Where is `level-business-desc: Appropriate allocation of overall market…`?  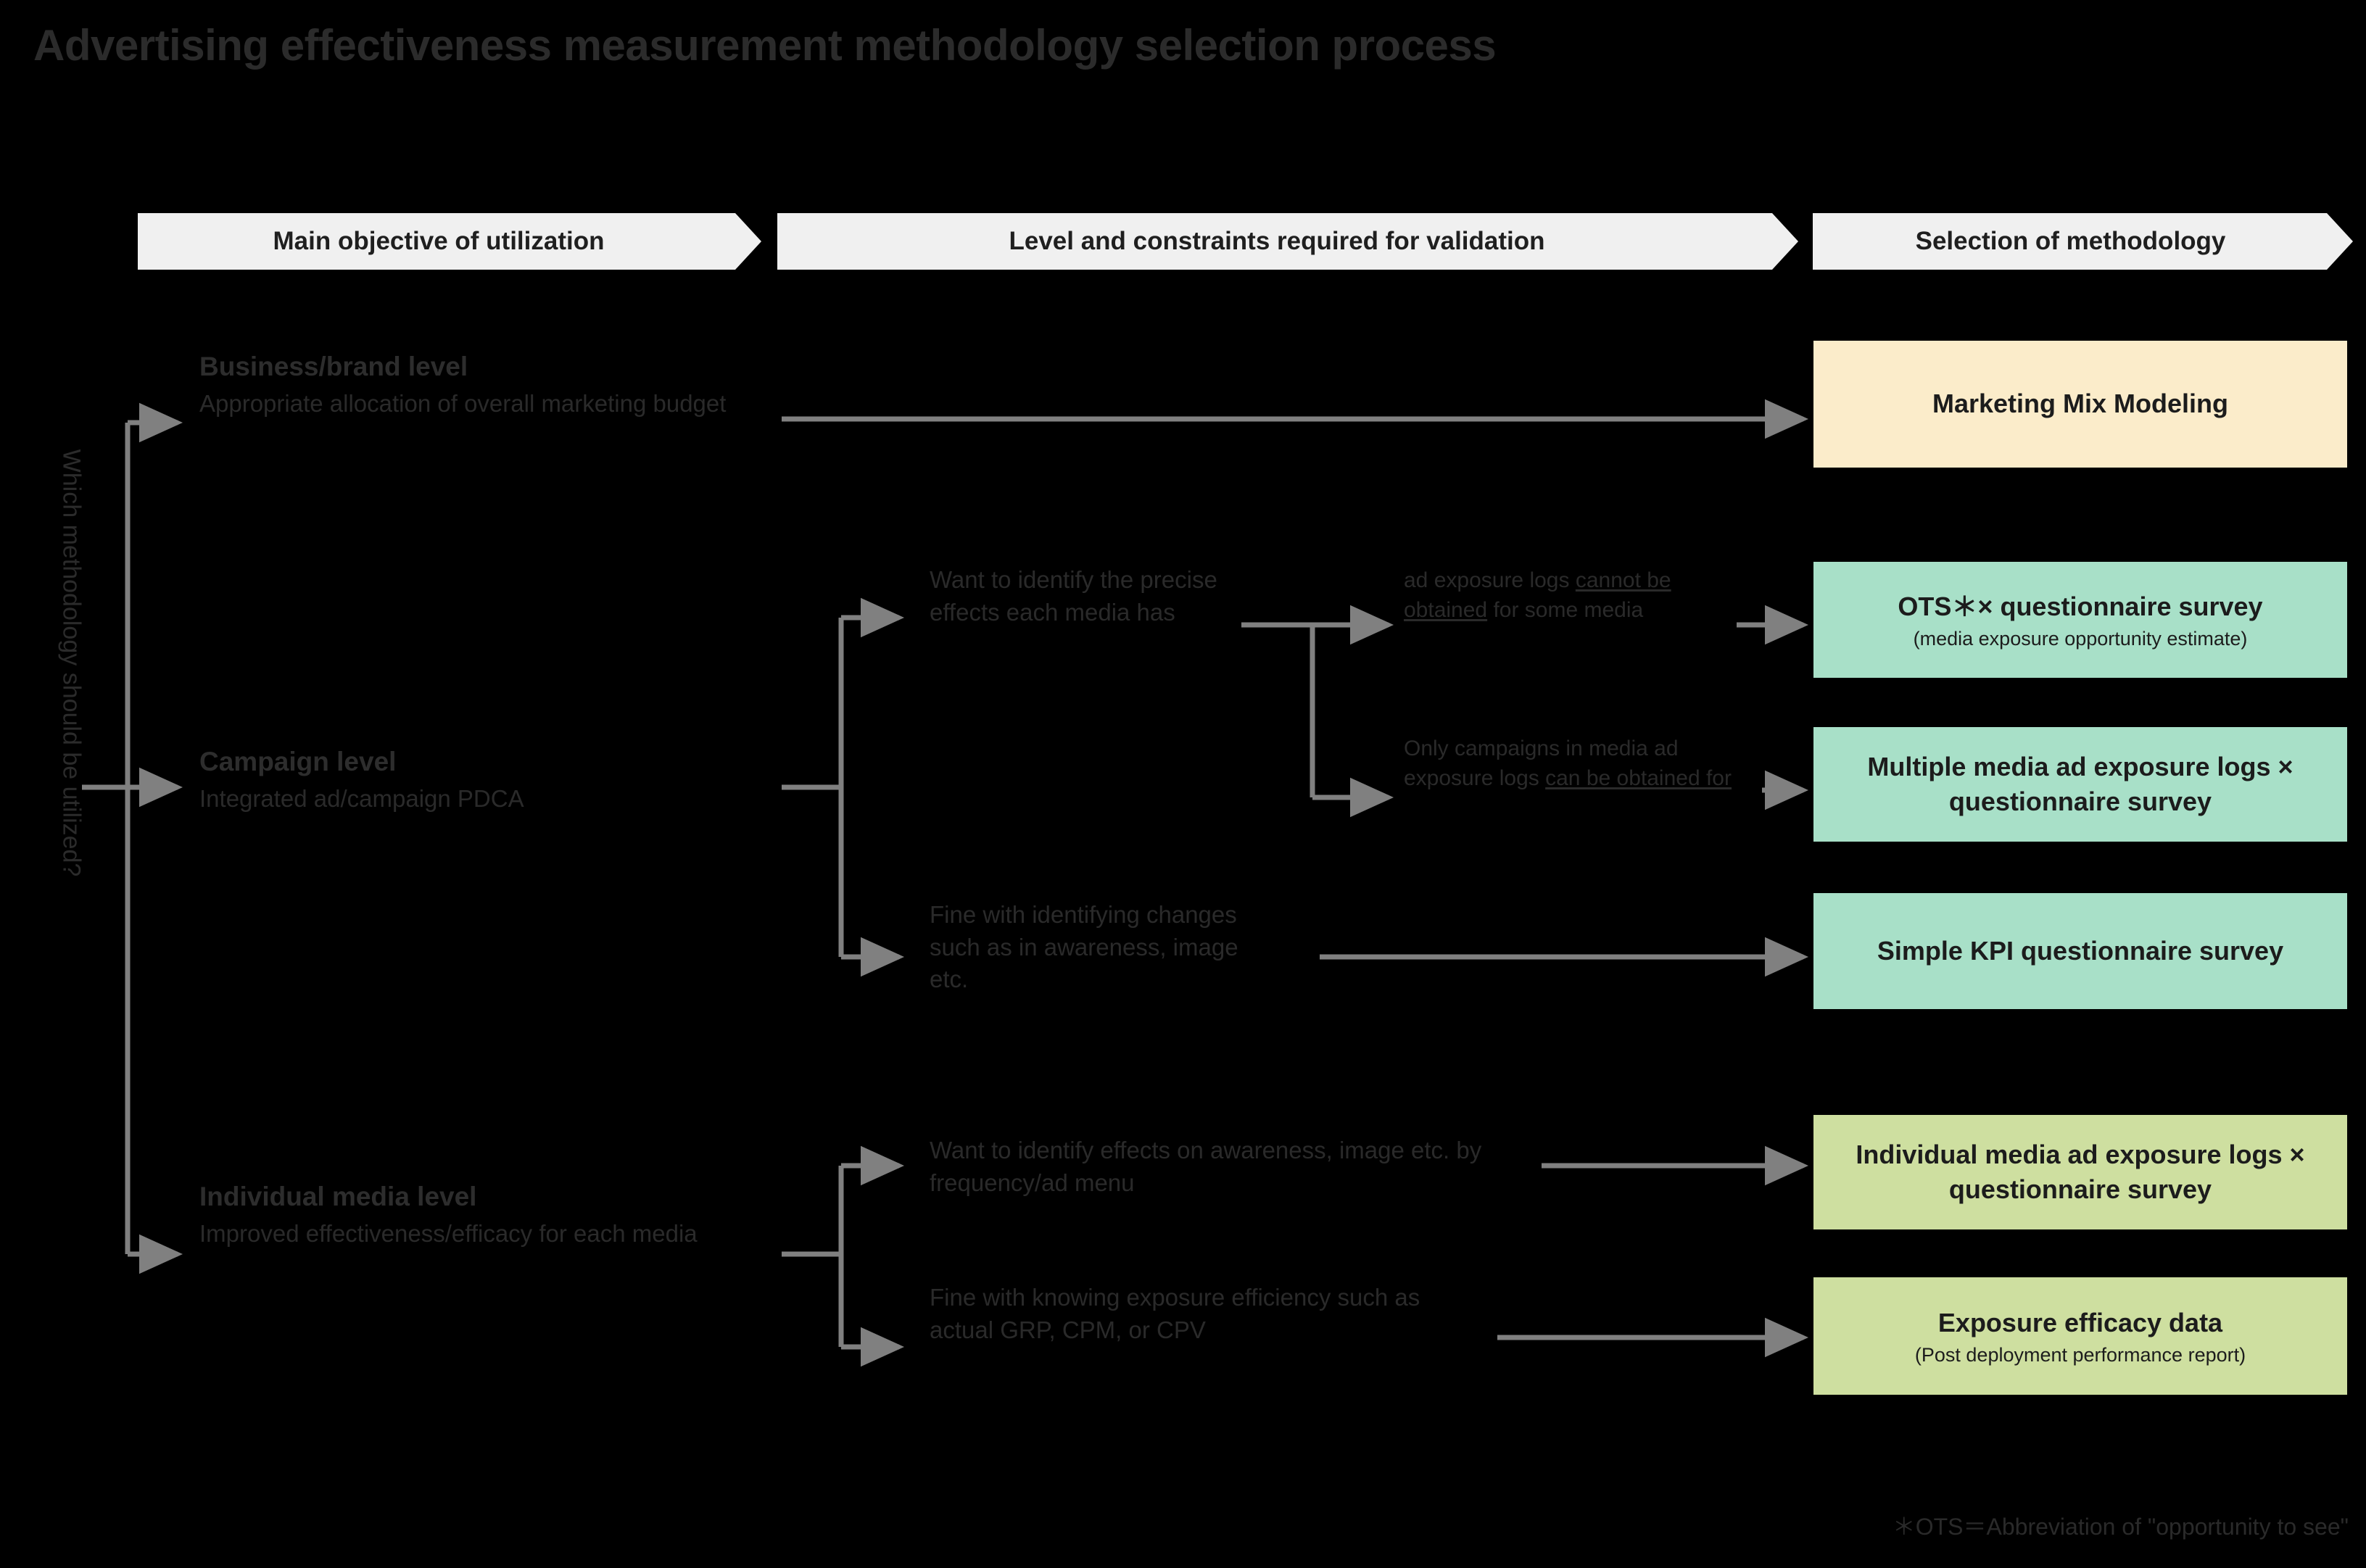 level-business-desc: Appropriate allocation of overall market… is located at coordinates (463, 404).